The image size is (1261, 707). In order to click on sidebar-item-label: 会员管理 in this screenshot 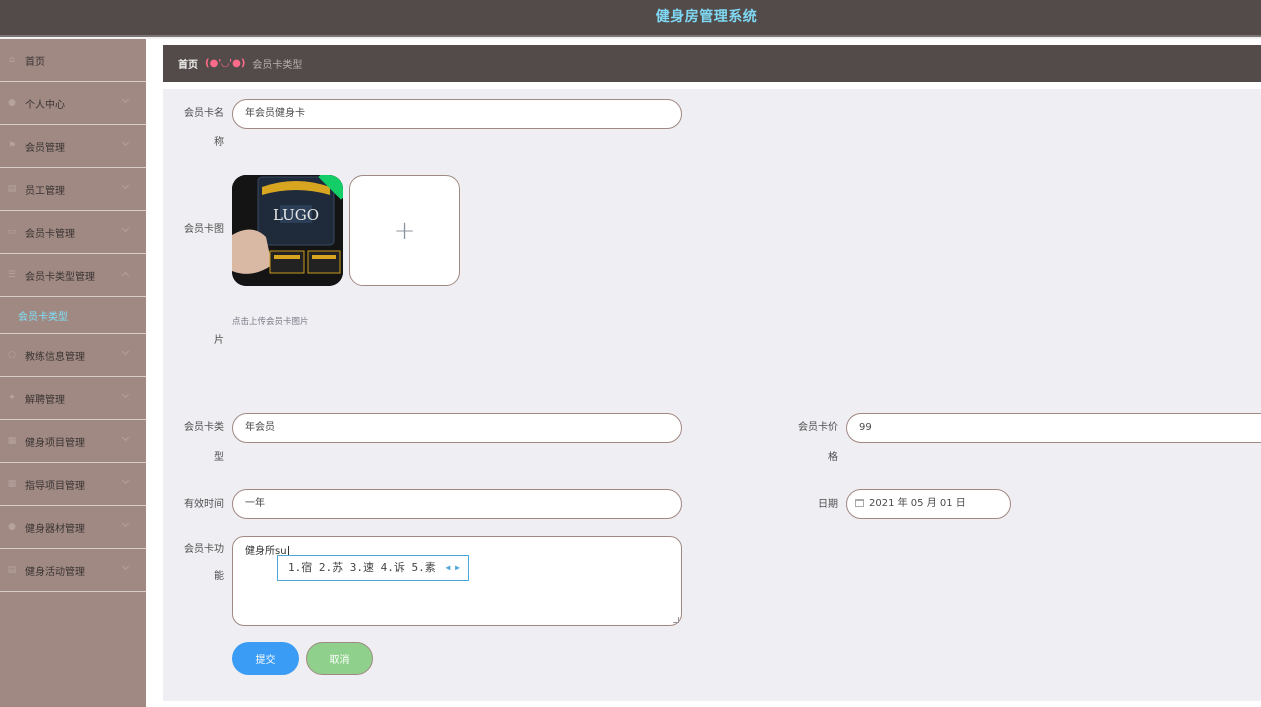, I will do `click(45, 148)`.